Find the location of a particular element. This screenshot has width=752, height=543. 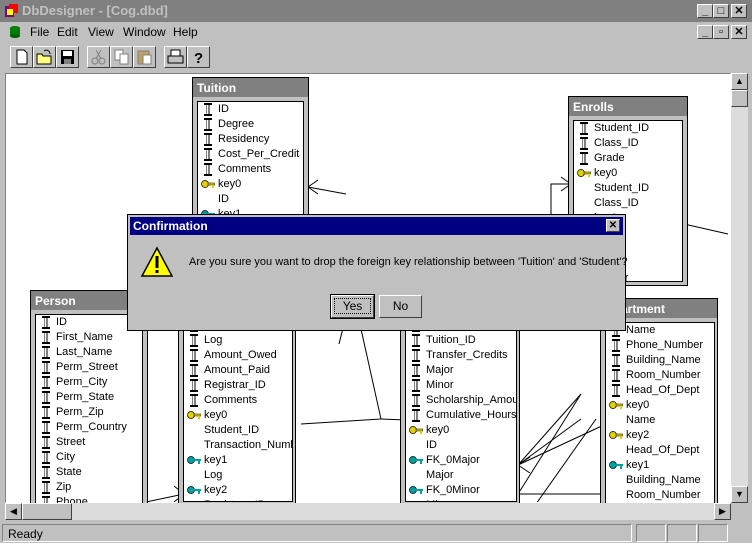

table-column-row: Tuition_ID is located at coordinates (461, 340).